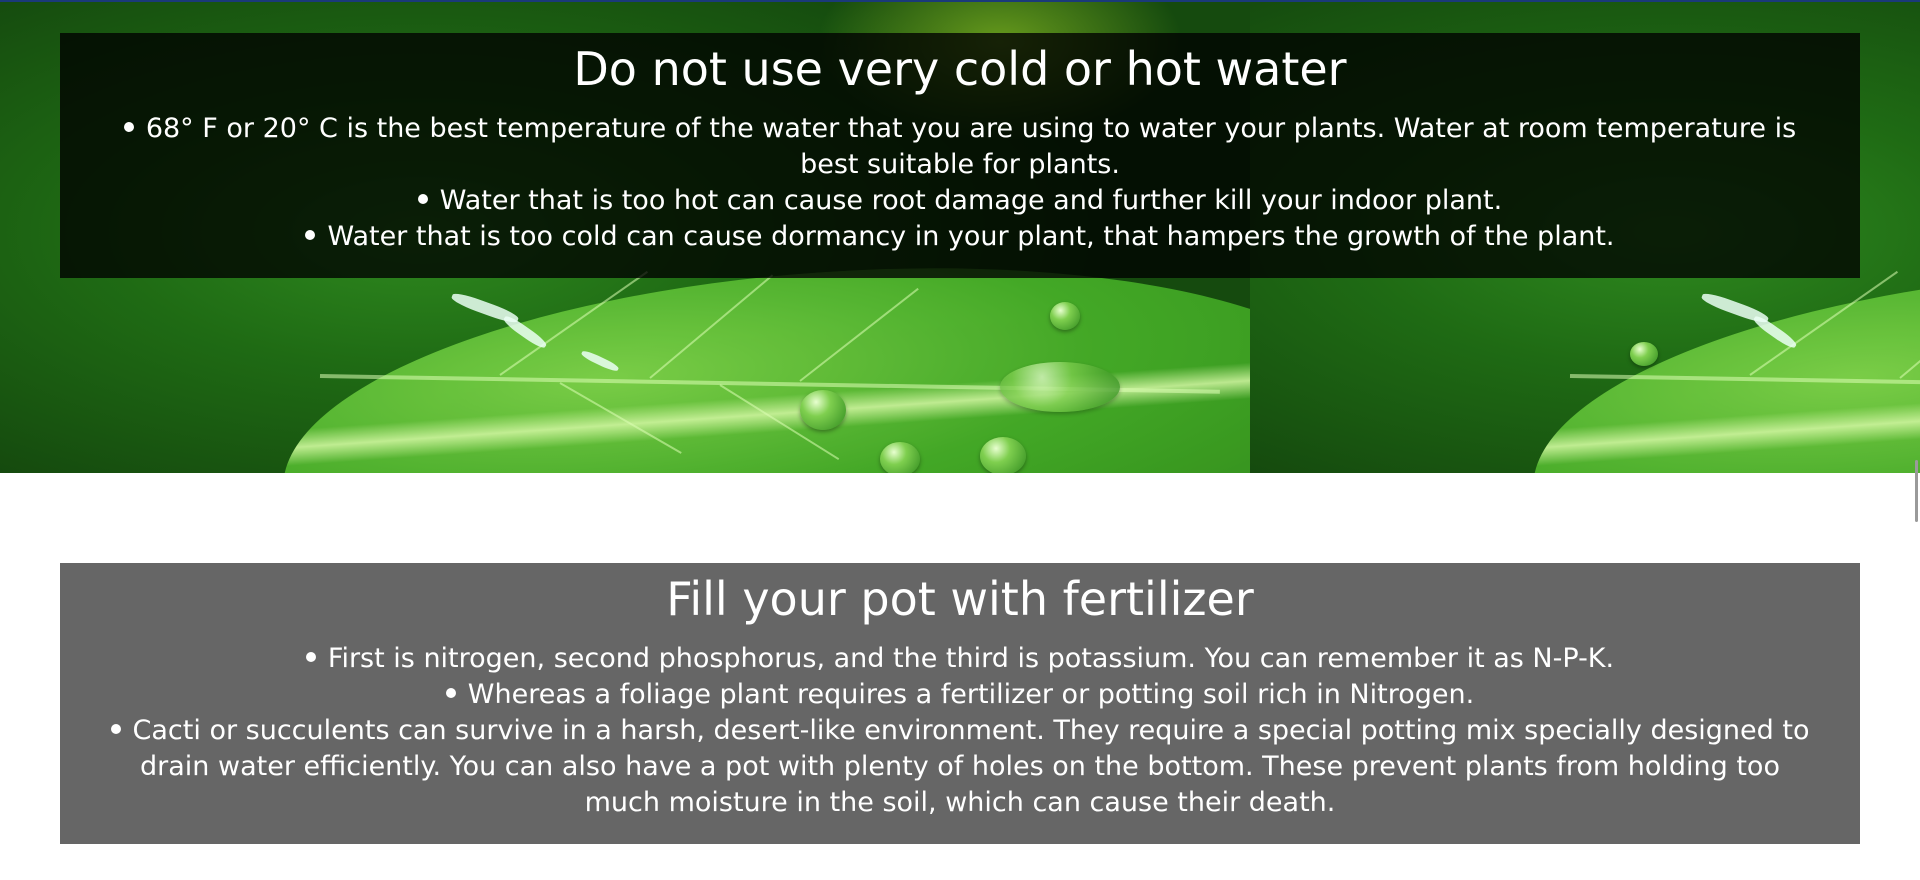 The image size is (1920, 880). What do you see at coordinates (960, 69) in the screenshot?
I see `section-title: Do not use very cold or hot water` at bounding box center [960, 69].